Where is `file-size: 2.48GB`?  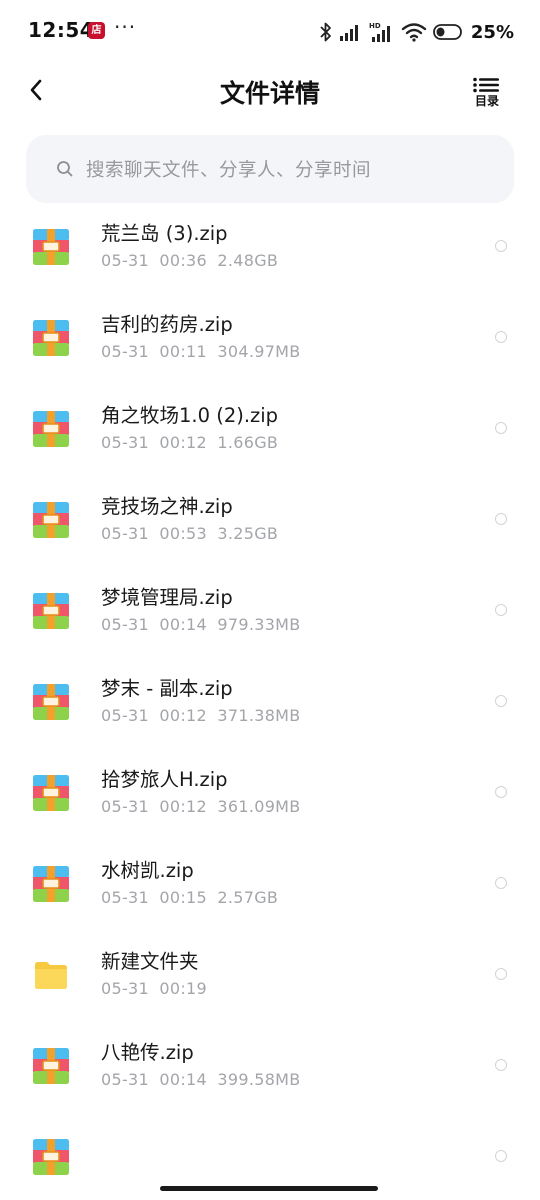 file-size: 2.48GB is located at coordinates (248, 260).